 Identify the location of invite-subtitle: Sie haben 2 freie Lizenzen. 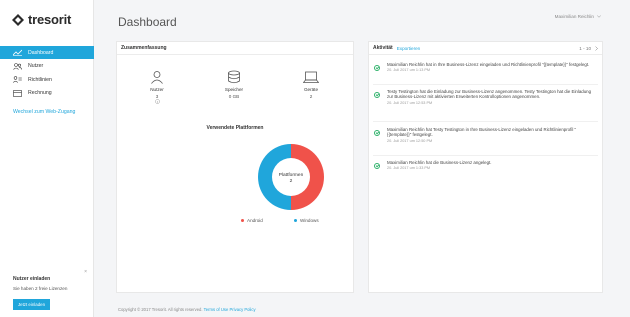
(40, 288).